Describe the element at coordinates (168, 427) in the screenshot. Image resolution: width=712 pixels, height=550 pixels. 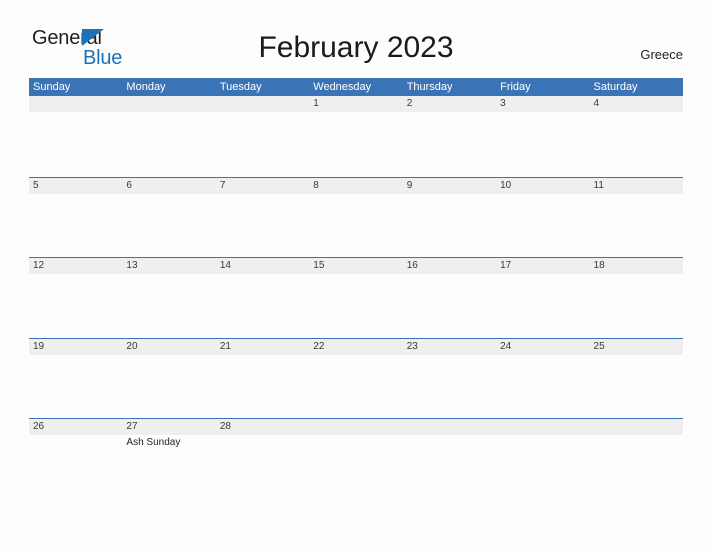
I see `day-number: 27` at that location.